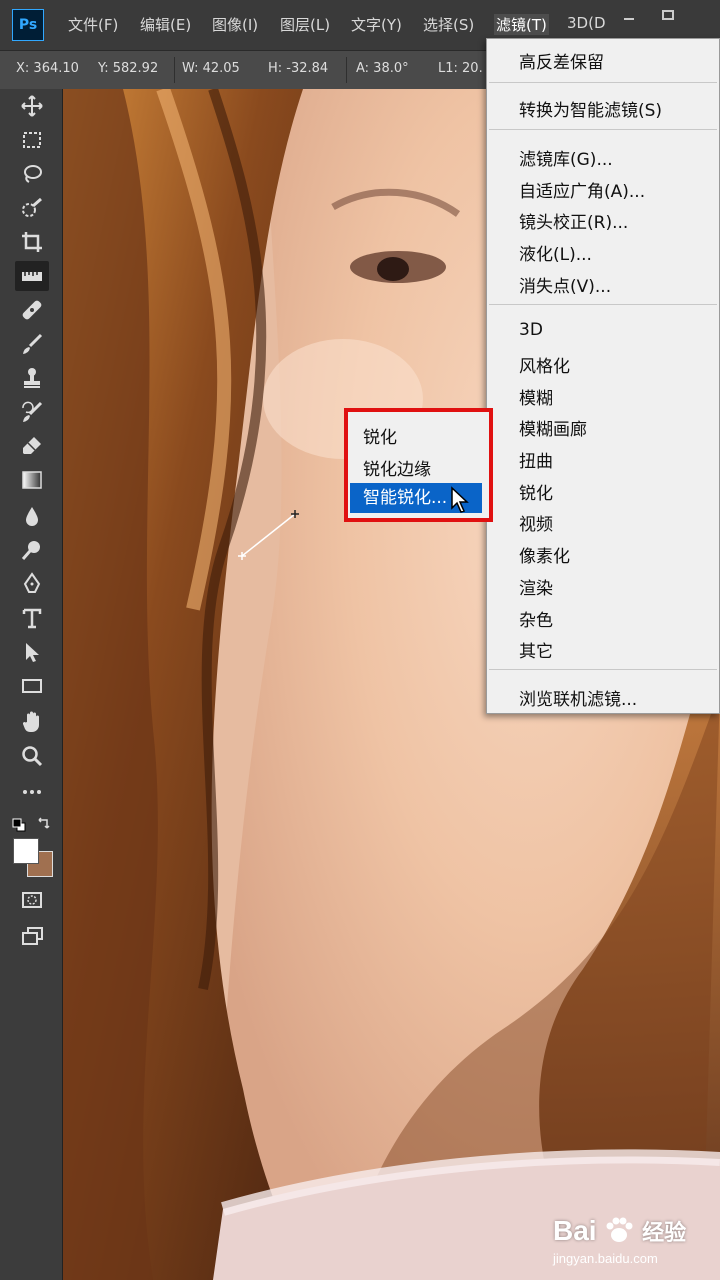 The width and height of the screenshot is (720, 1280). I want to click on watermark-brand: Bai, so click(575, 1230).